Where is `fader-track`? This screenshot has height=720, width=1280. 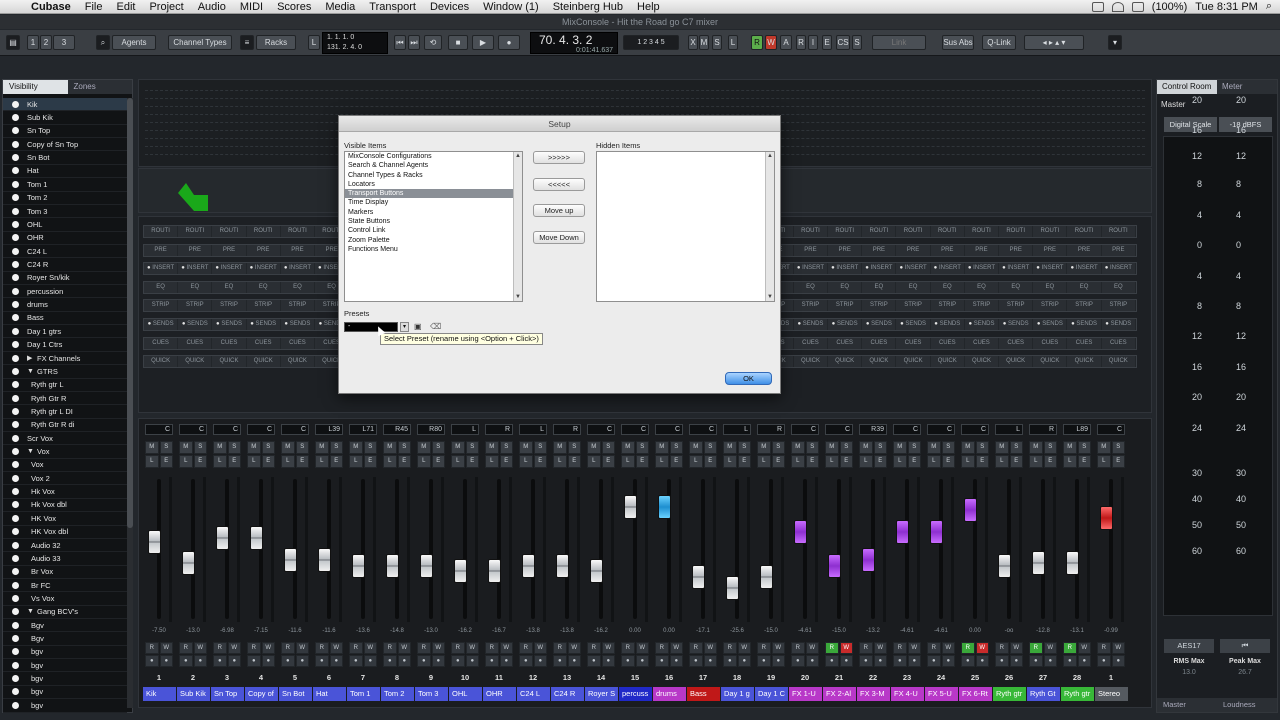 fader-track is located at coordinates (907, 549).